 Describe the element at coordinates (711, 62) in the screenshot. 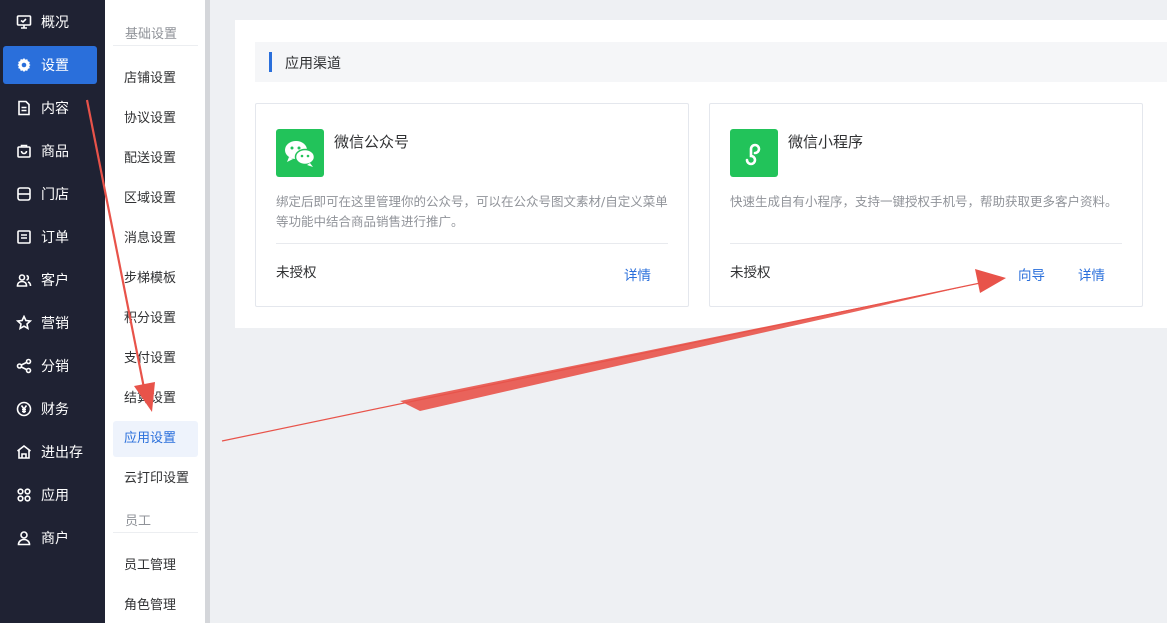

I see `section-header: 应用渠道` at that location.